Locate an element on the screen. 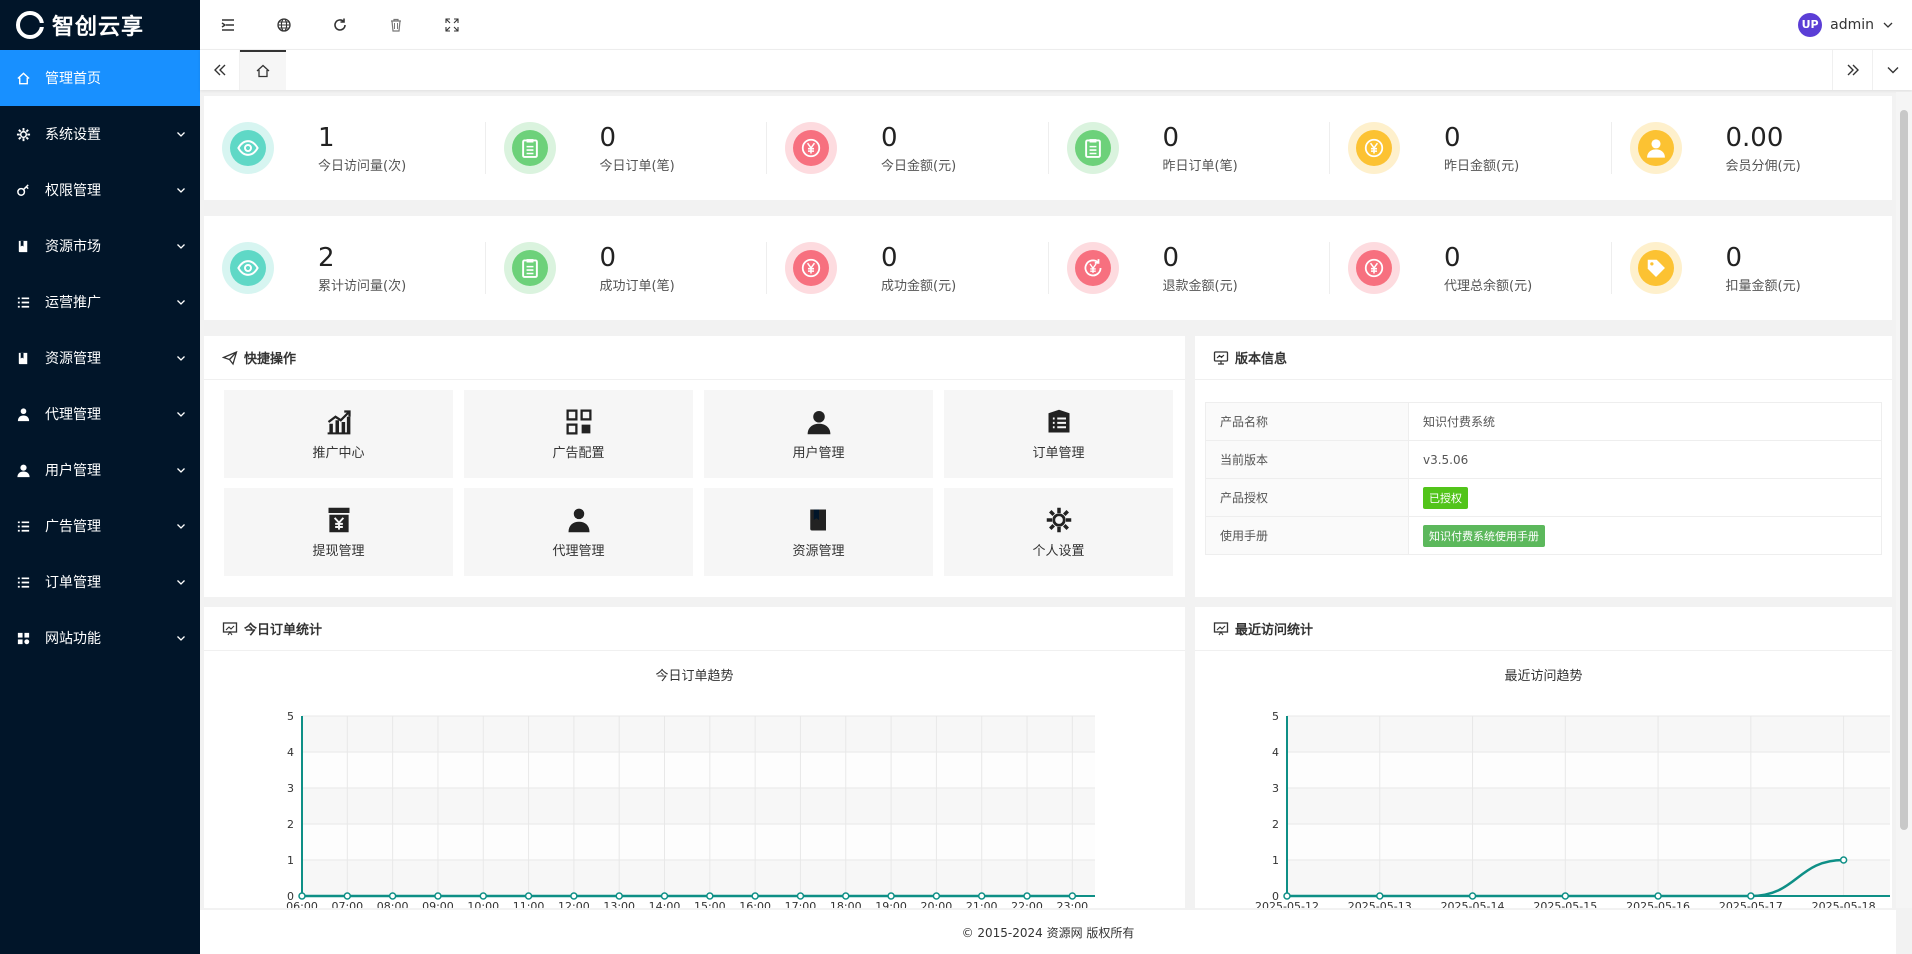 Image resolution: width=1912 pixels, height=954 pixels. x-tick-label: 06:00 is located at coordinates (302, 904).